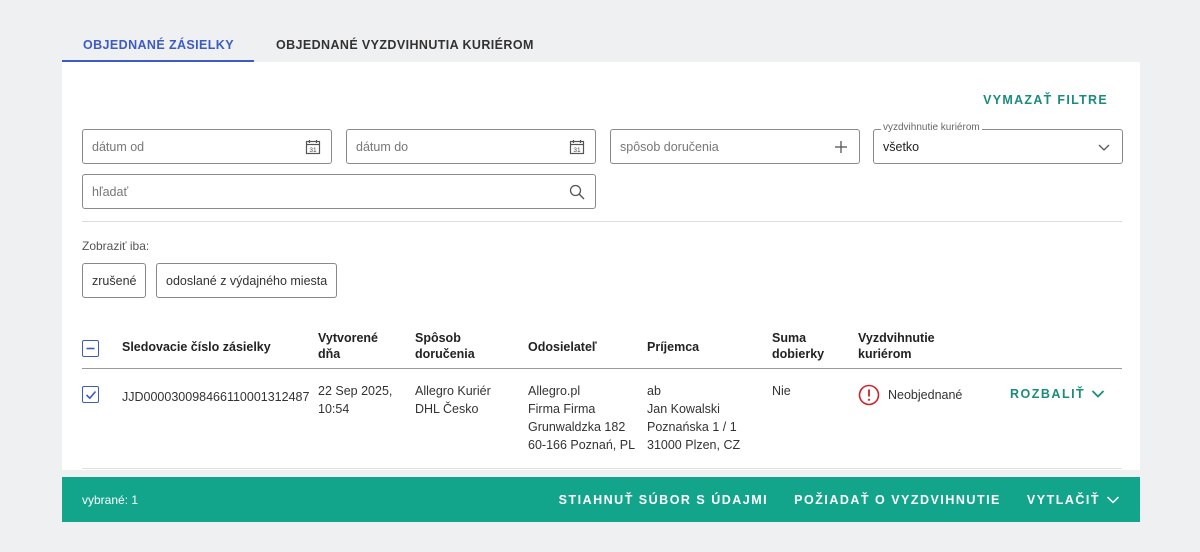  What do you see at coordinates (438, 338) in the screenshot?
I see `header-delivery-line1: Spôsob` at bounding box center [438, 338].